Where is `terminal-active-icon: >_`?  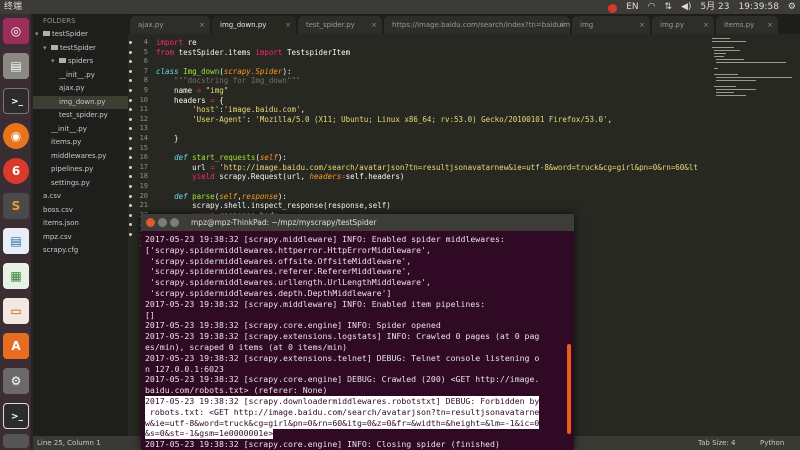 terminal-active-icon: >_ is located at coordinates (16, 416).